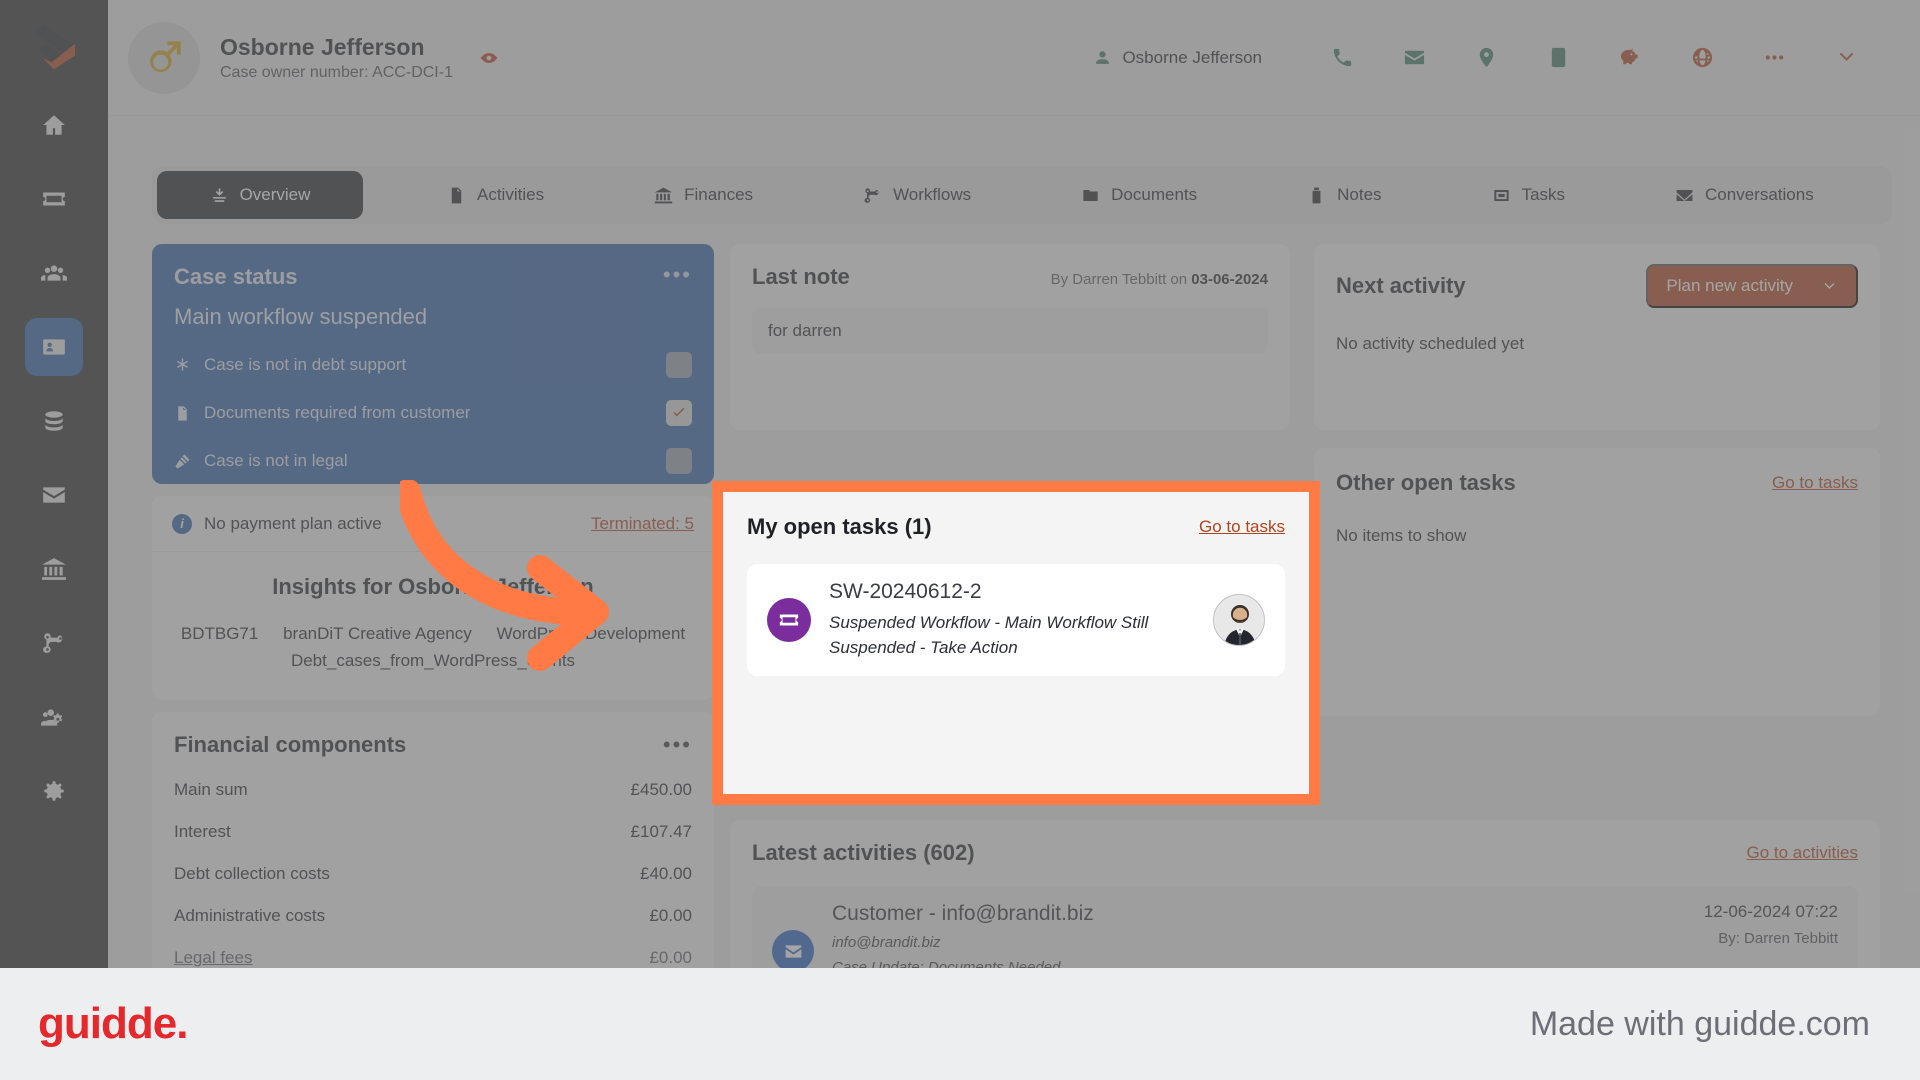 This screenshot has height=1080, width=1920. Describe the element at coordinates (54, 791) in the screenshot. I see `sidebar-item-settings` at that location.